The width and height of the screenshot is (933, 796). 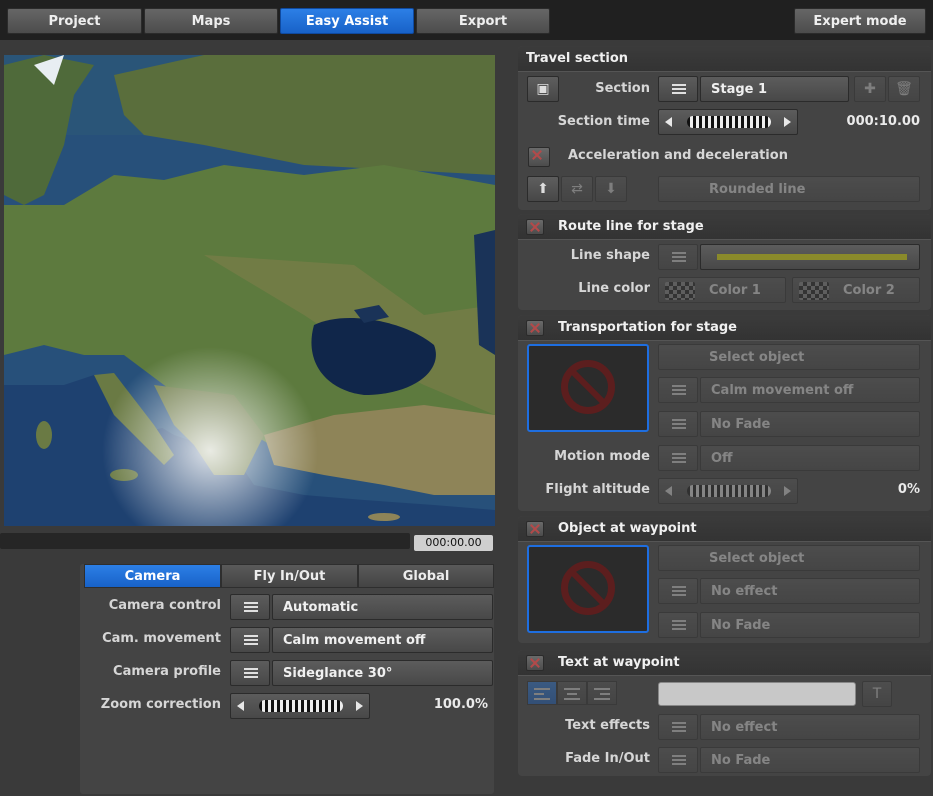 What do you see at coordinates (869, 290) in the screenshot?
I see `color2-label: Color 2` at bounding box center [869, 290].